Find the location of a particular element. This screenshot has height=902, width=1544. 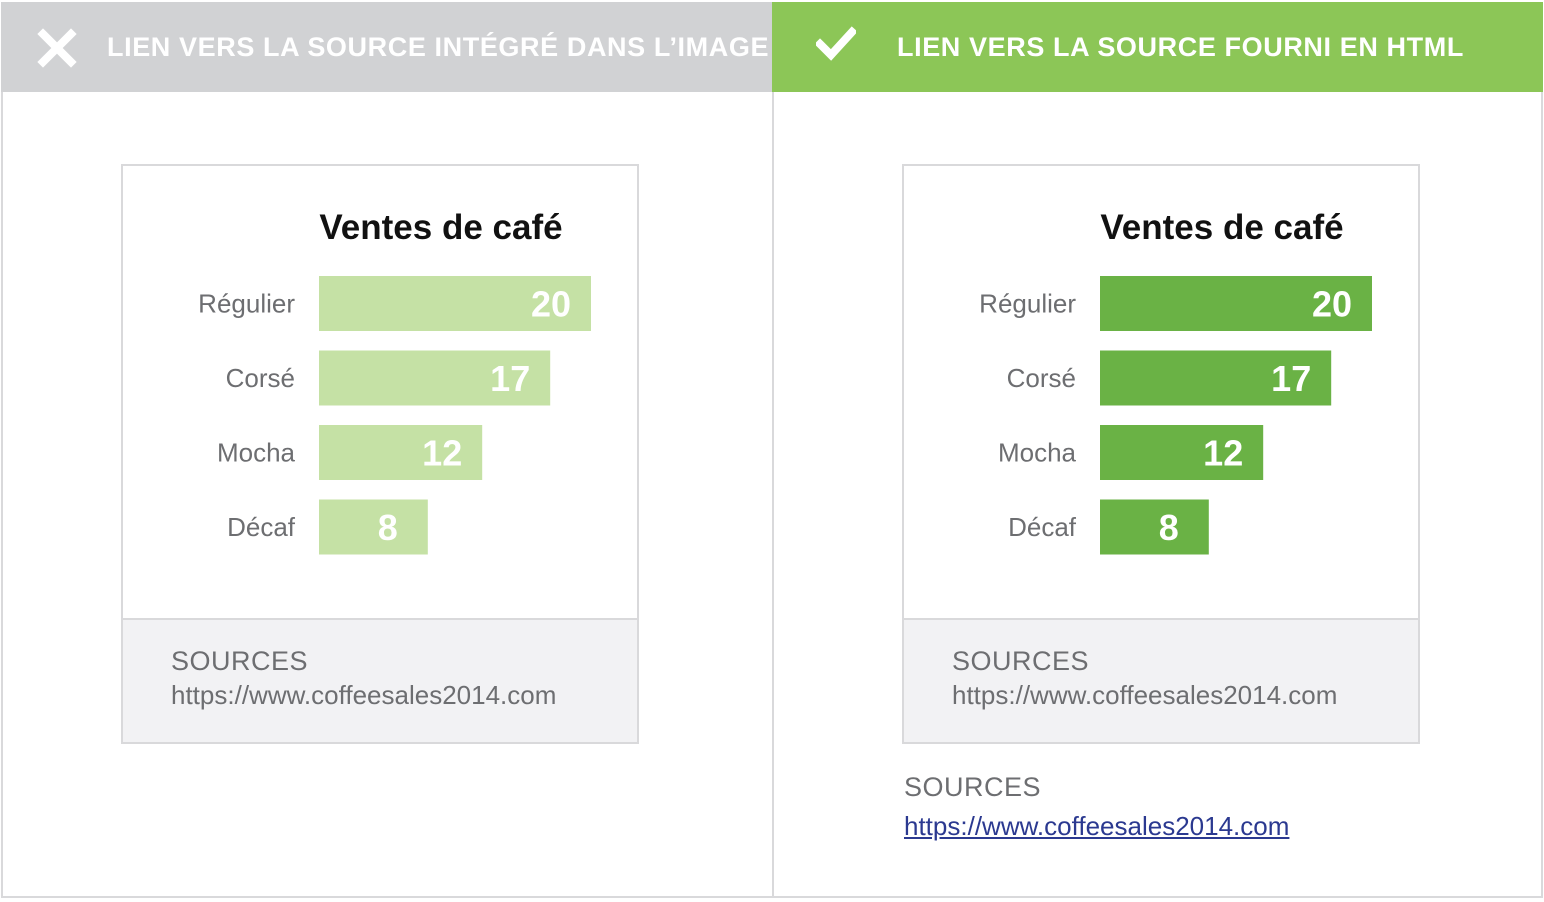

left-banner-text: LIEN VERS LA SOURCE INTÉGRÉ DANS L’IMAGE is located at coordinates (438, 47).